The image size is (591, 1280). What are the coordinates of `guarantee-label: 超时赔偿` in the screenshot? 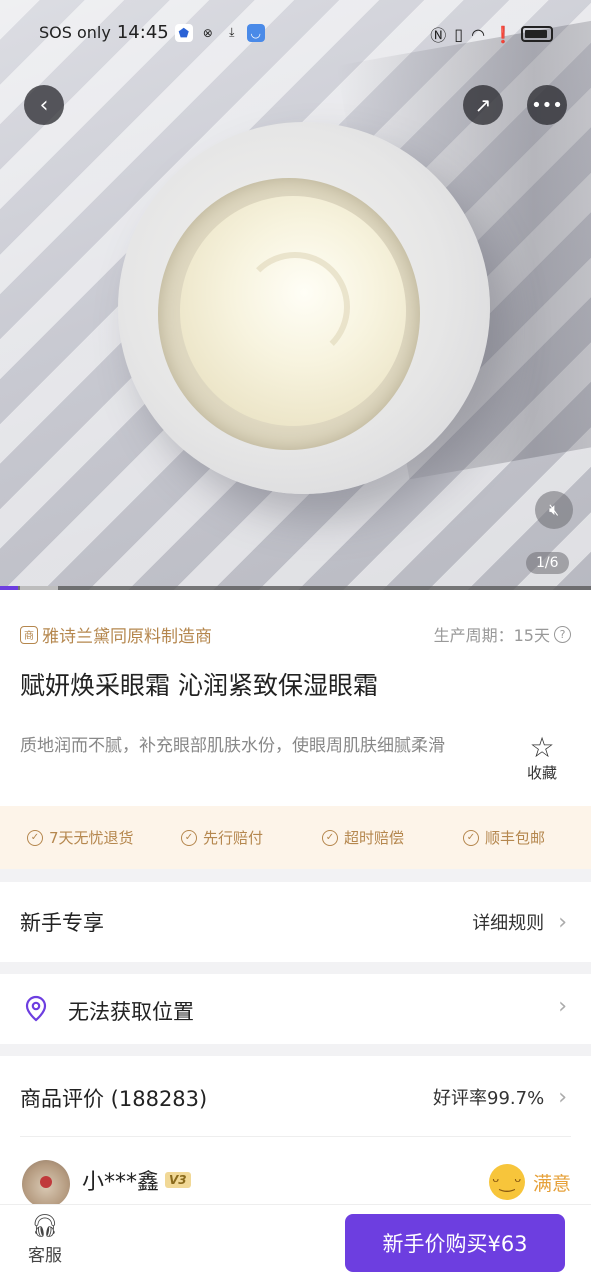 It's located at (374, 838).